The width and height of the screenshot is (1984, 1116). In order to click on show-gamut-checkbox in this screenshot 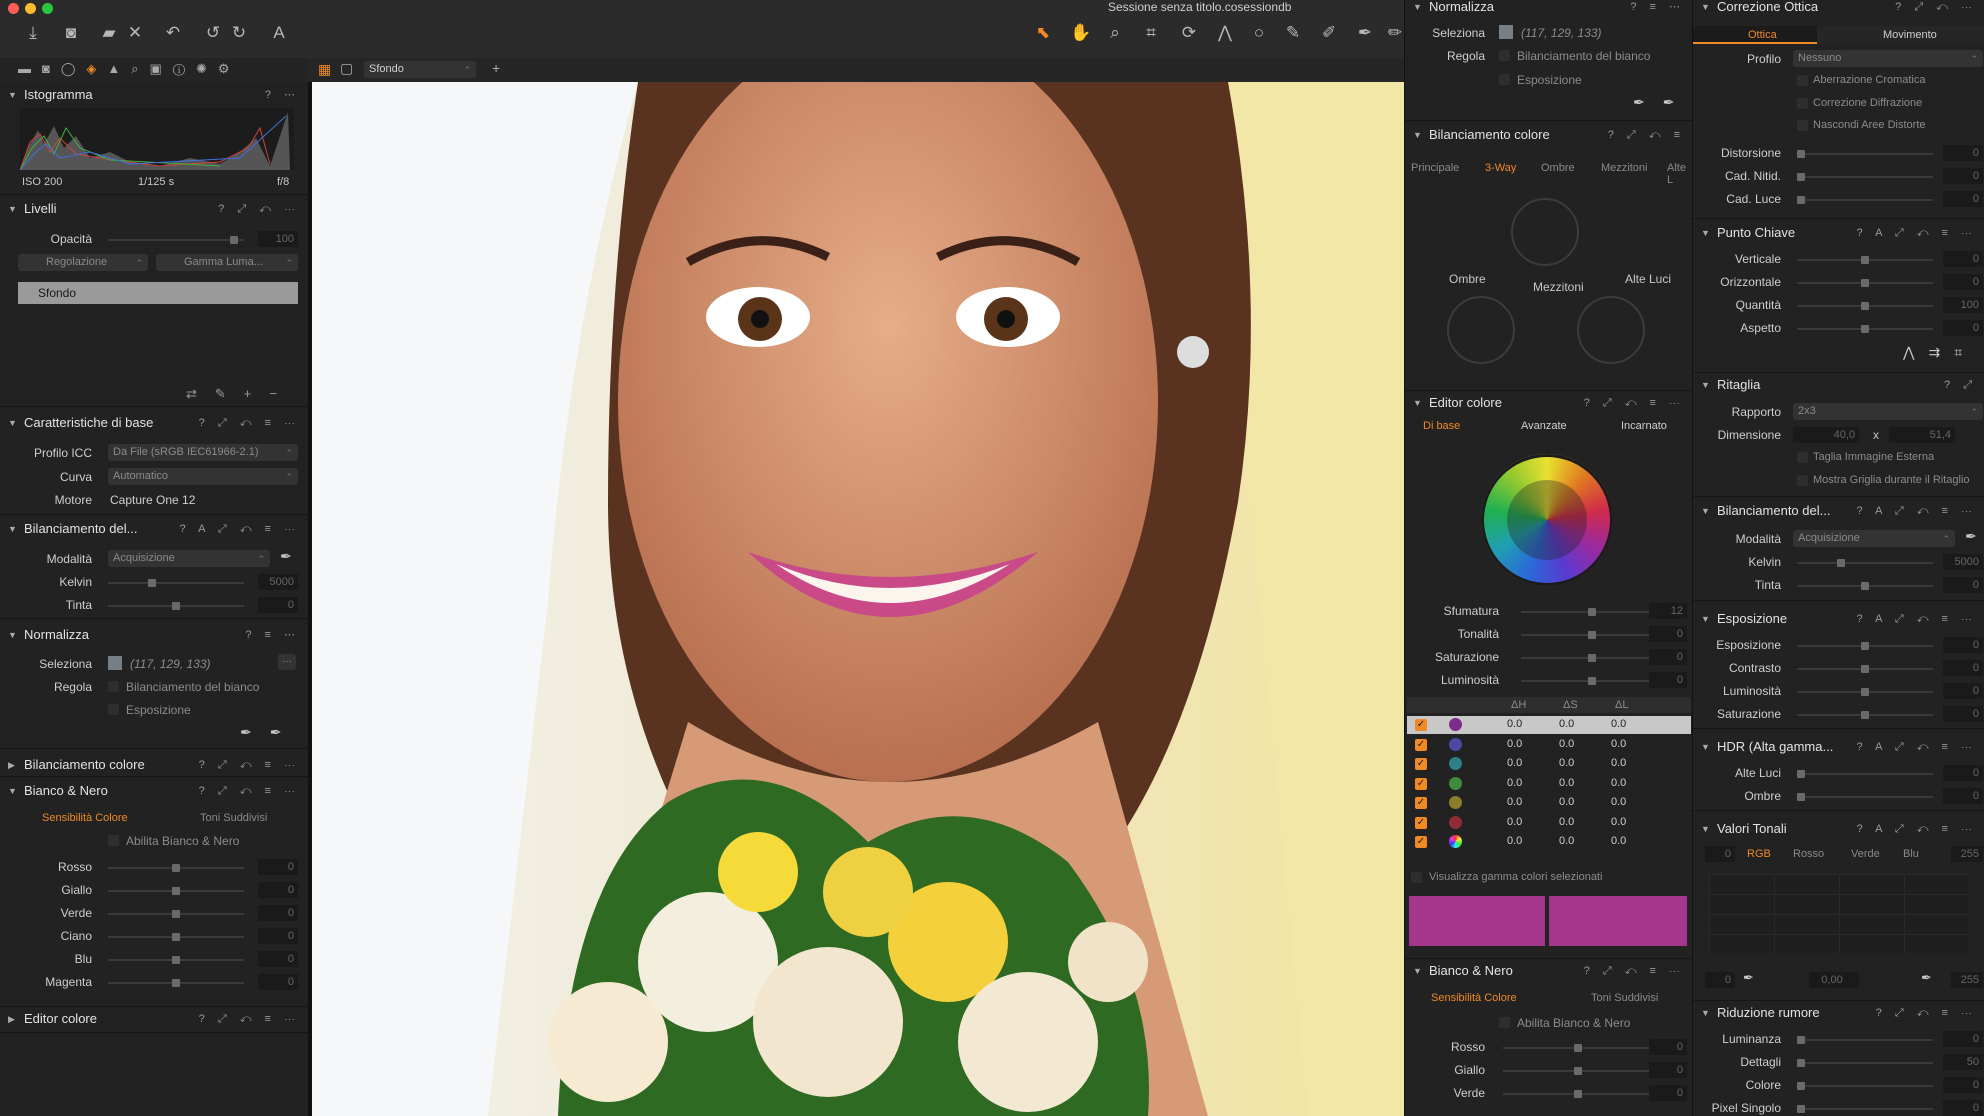, I will do `click(1416, 877)`.